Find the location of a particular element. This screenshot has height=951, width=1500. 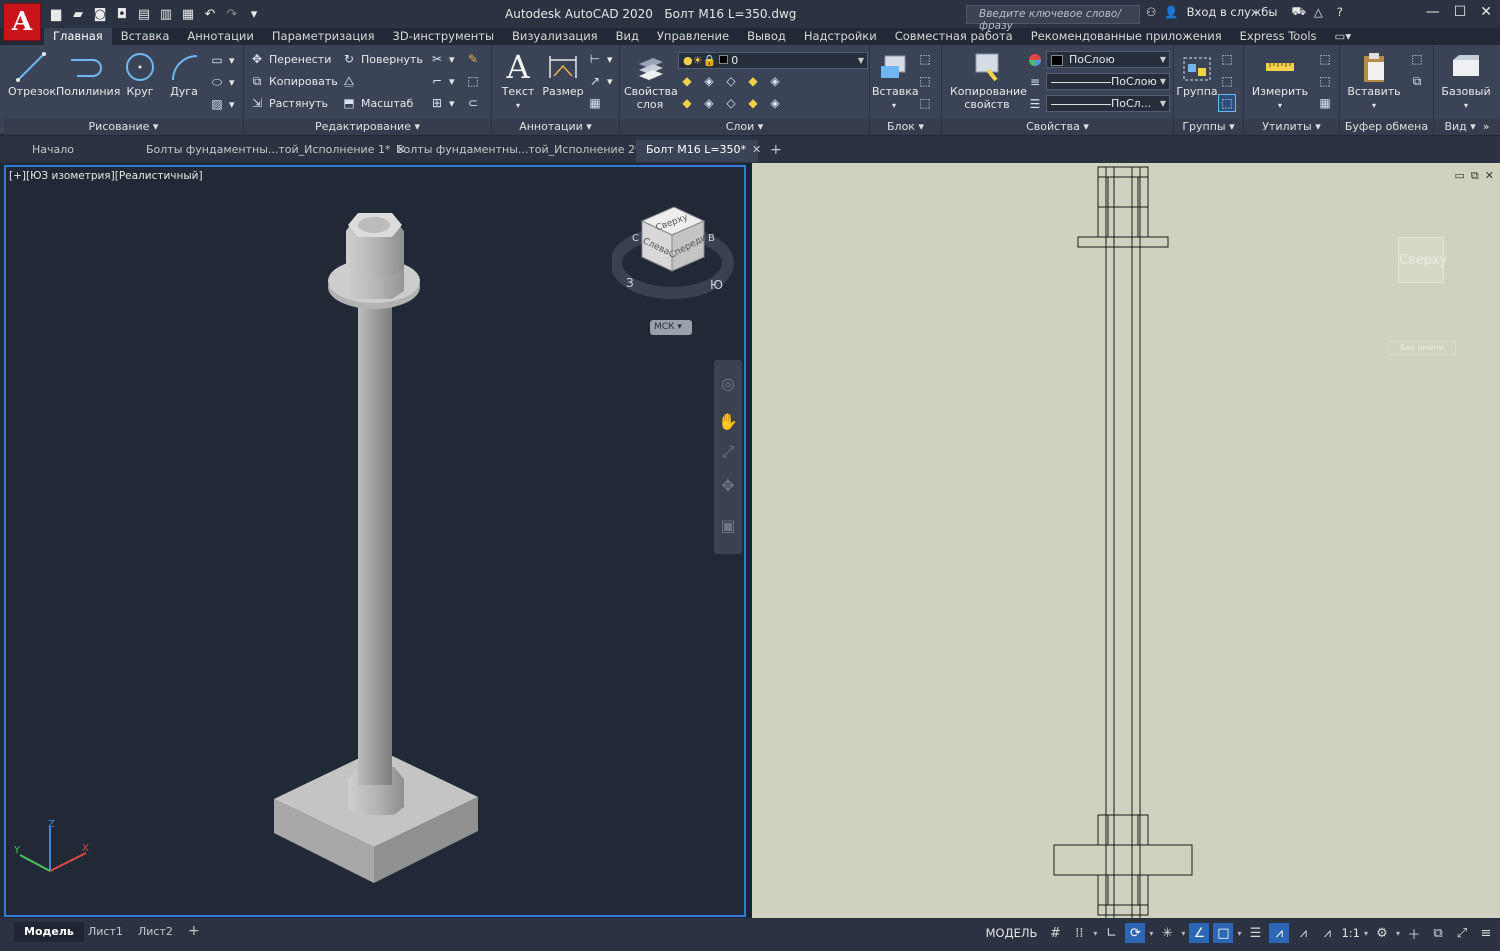

tab-visualize: Визуализация is located at coordinates (555, 36).